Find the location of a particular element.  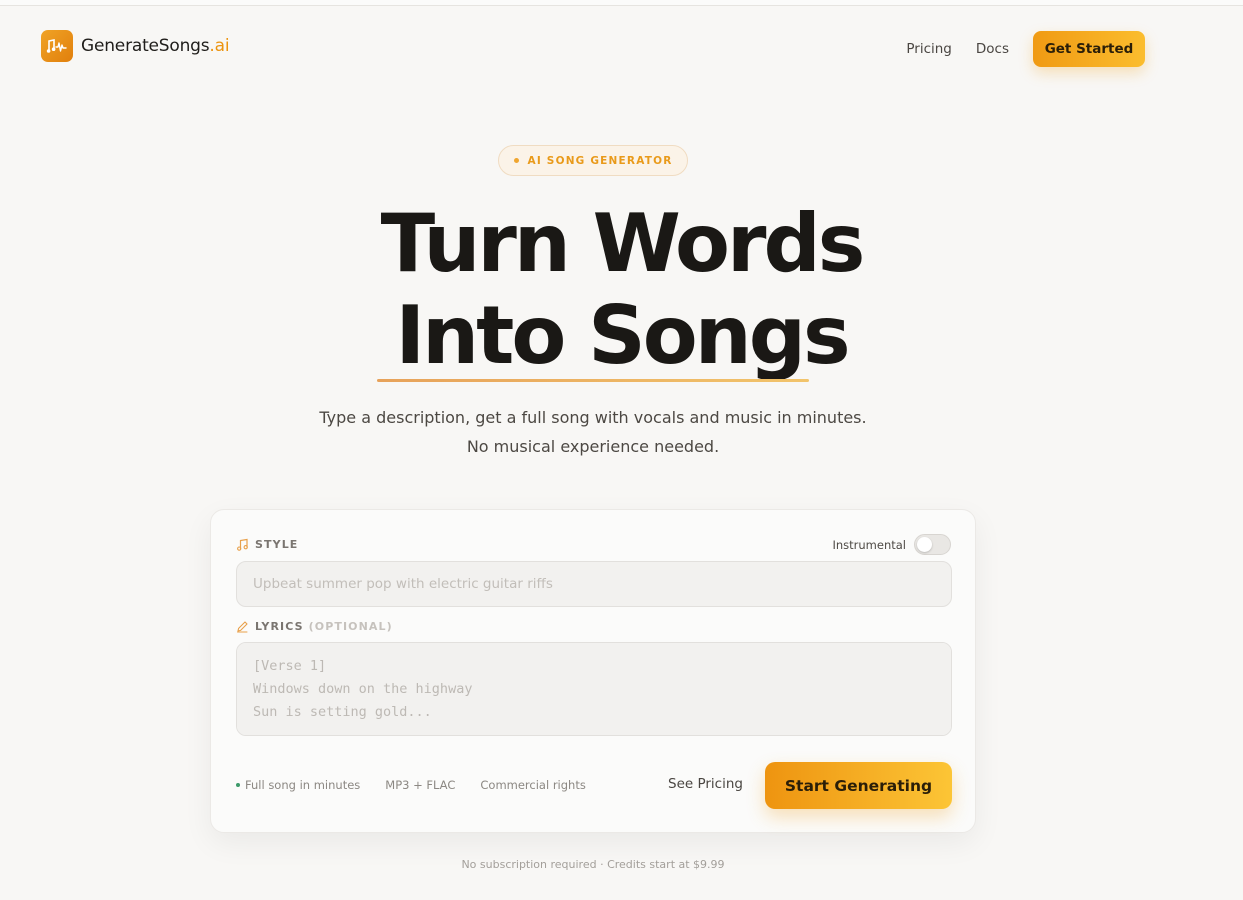

style-label-text: STYLE is located at coordinates (277, 544).